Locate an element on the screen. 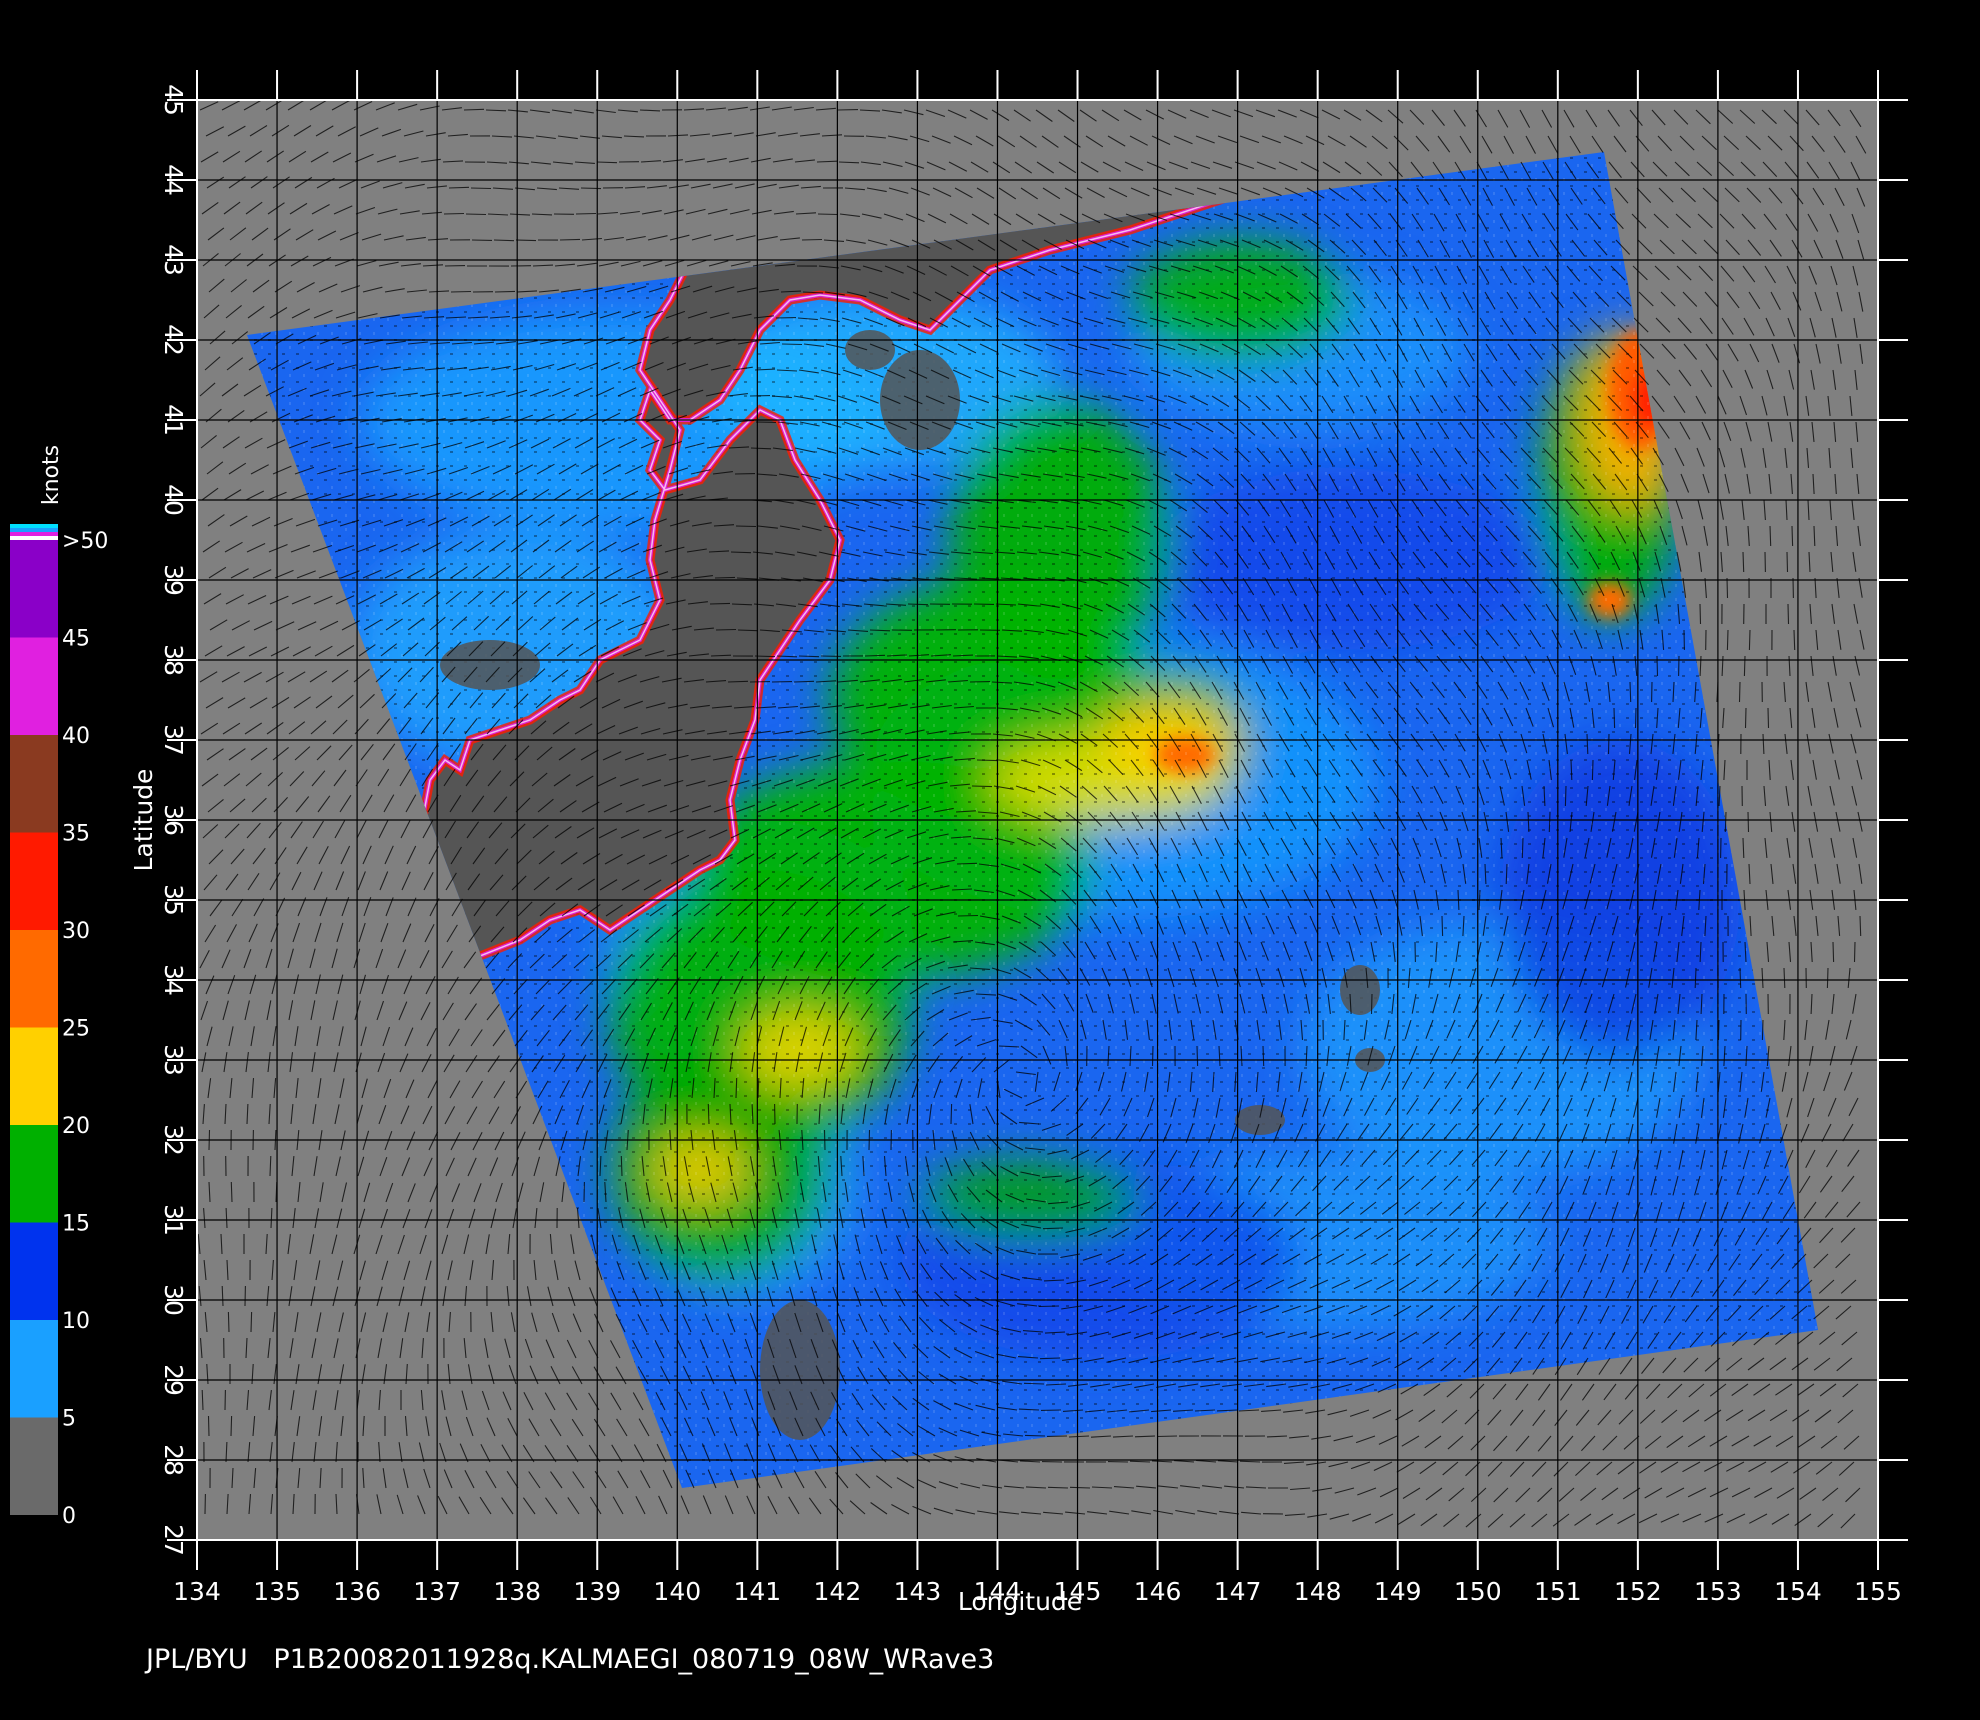 The width and height of the screenshot is (1980, 1720). x-tick-label: 146 is located at coordinates (1158, 1591).